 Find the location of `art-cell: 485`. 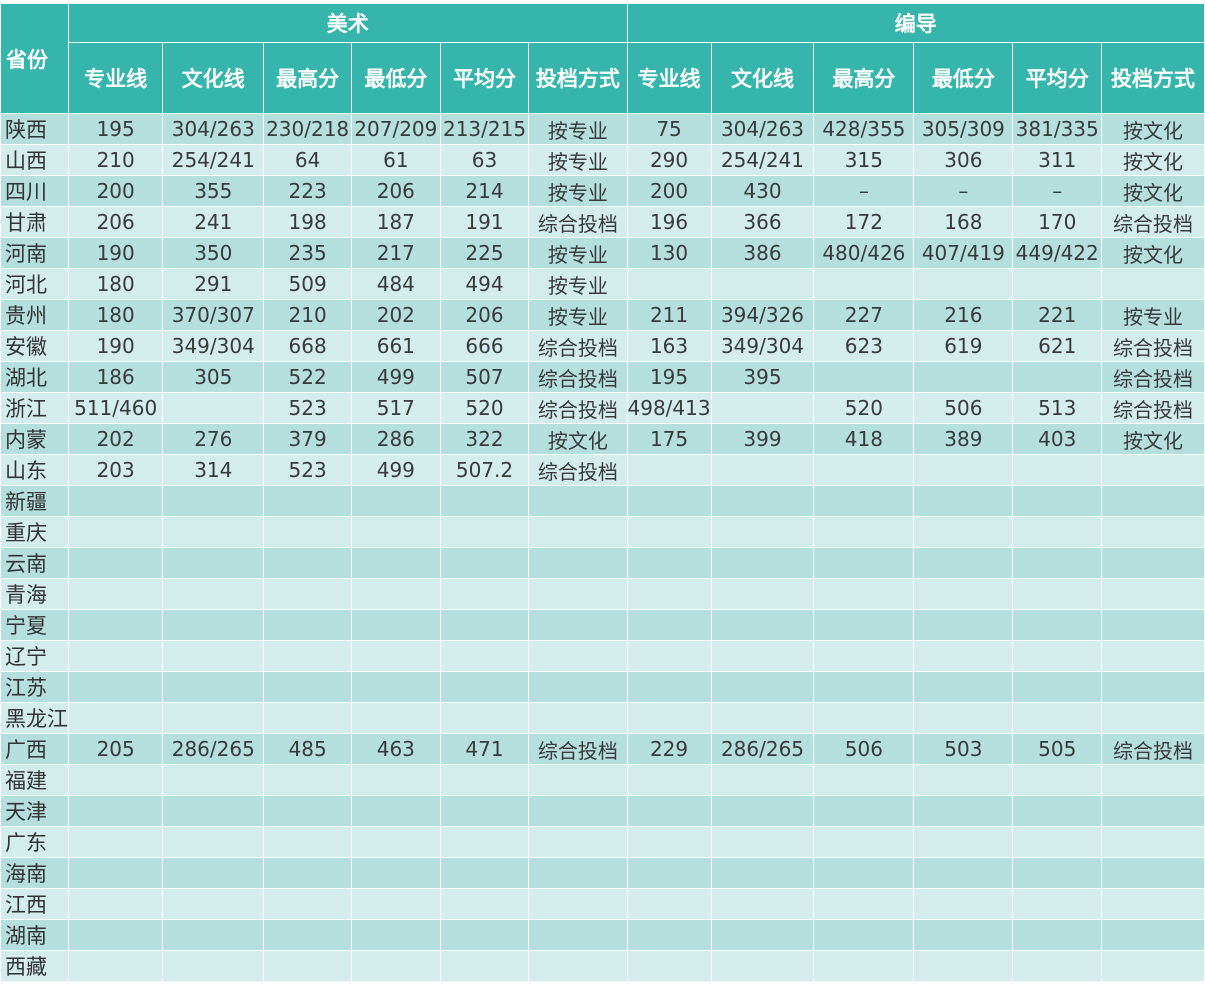

art-cell: 485 is located at coordinates (307, 749).